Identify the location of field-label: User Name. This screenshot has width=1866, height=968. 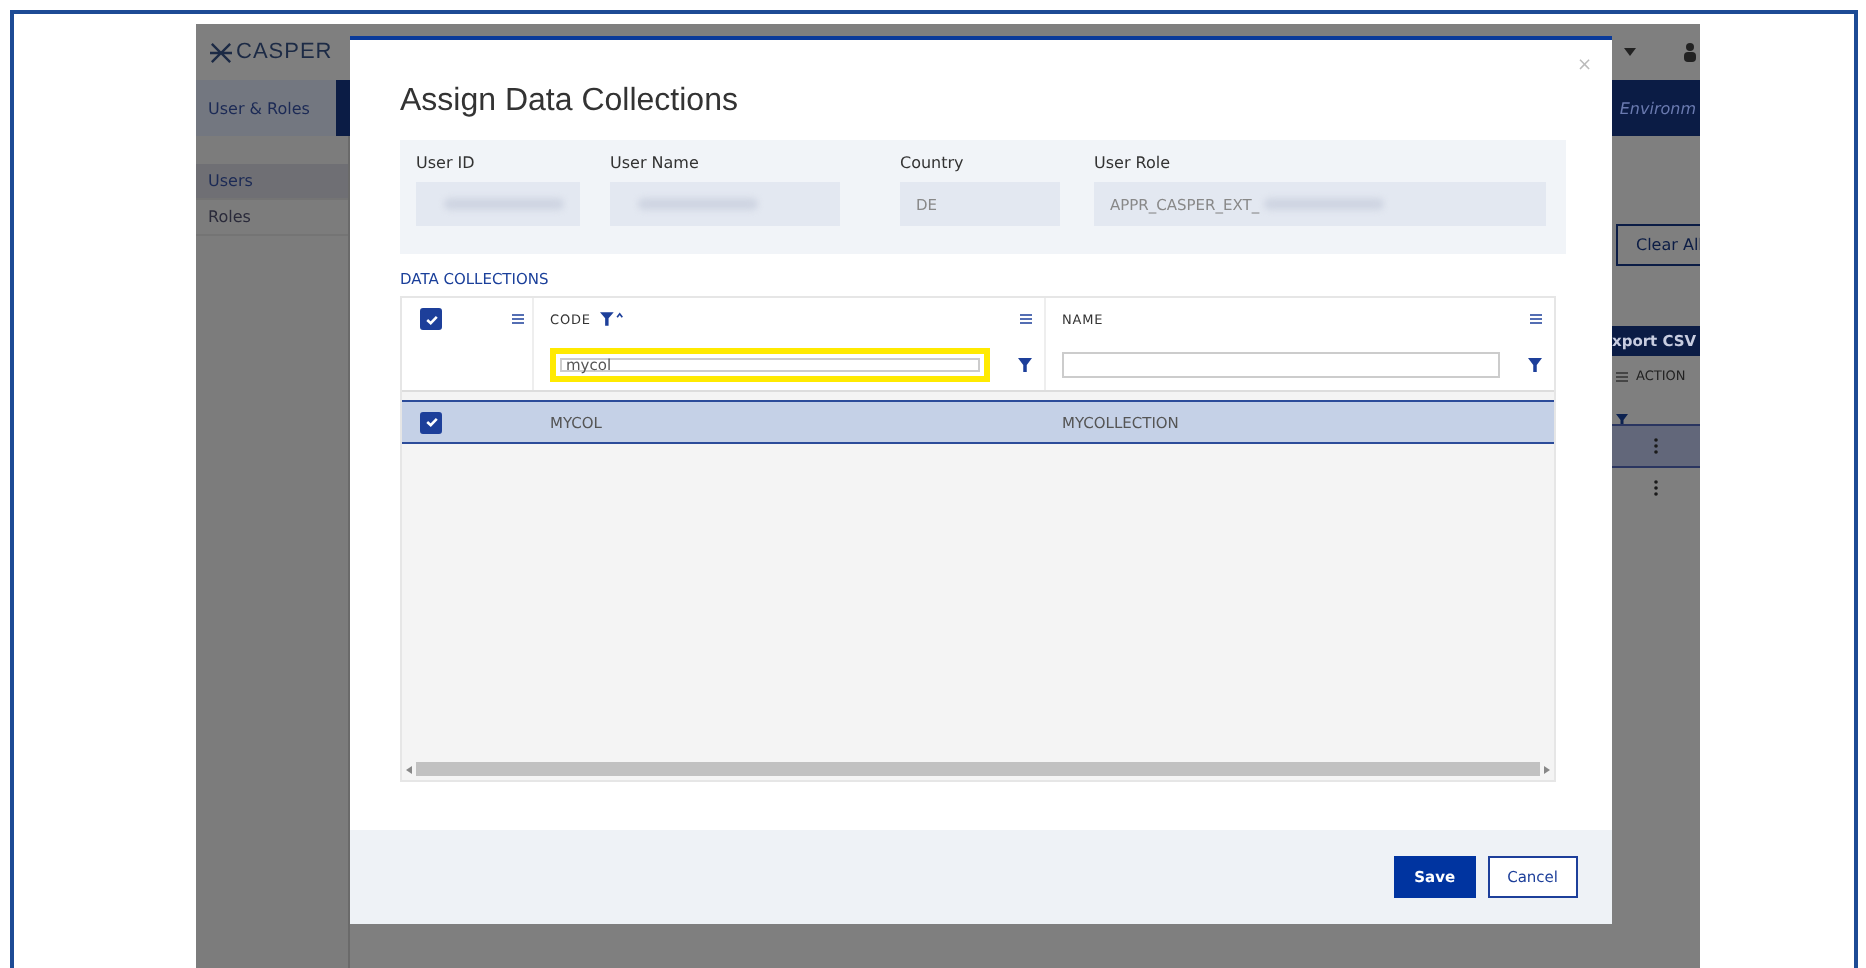
(655, 163).